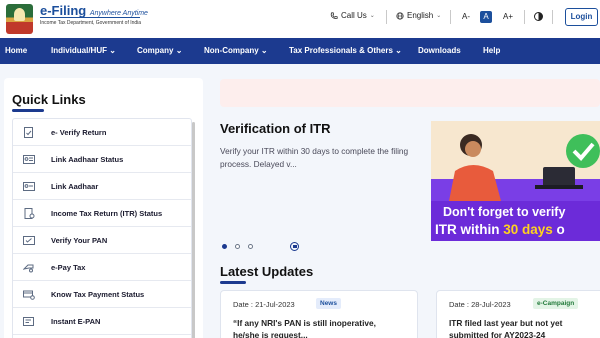 Image resolution: width=600 pixels, height=338 pixels. What do you see at coordinates (486, 17) in the screenshot?
I see `font-normal-button: A` at bounding box center [486, 17].